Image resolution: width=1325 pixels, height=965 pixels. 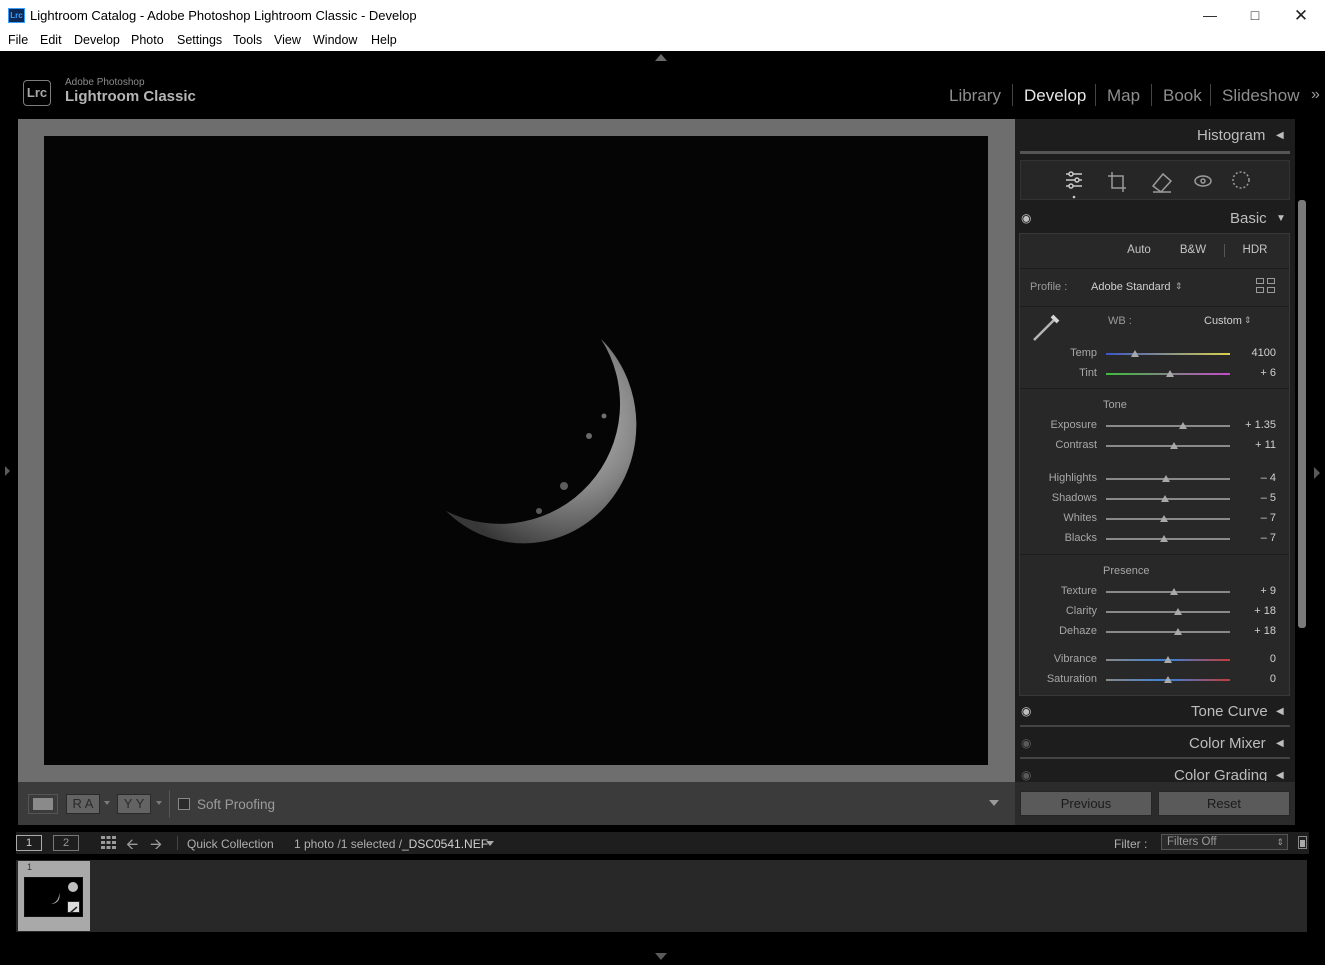 What do you see at coordinates (1182, 96) in the screenshot?
I see `module-book: Book` at bounding box center [1182, 96].